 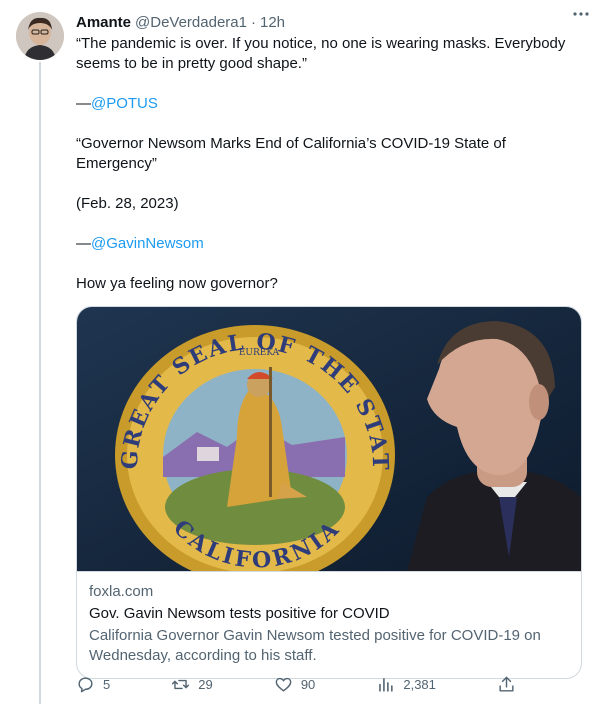 What do you see at coordinates (147, 243) in the screenshot?
I see `mention-gavinnewsom: @GavinNewsom` at bounding box center [147, 243].